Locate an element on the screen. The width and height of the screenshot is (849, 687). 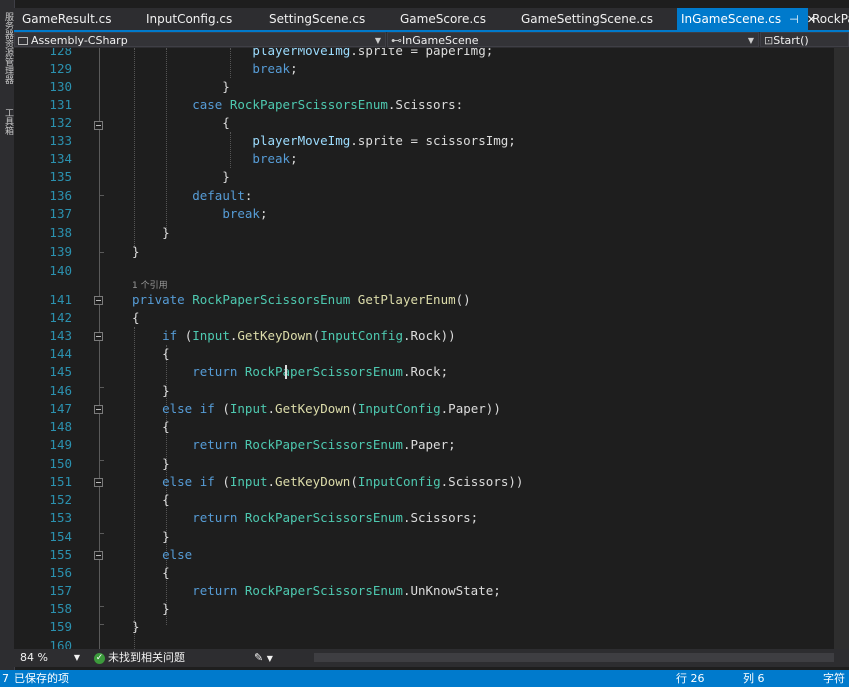
code-line-135: } is located at coordinates (181, 176).